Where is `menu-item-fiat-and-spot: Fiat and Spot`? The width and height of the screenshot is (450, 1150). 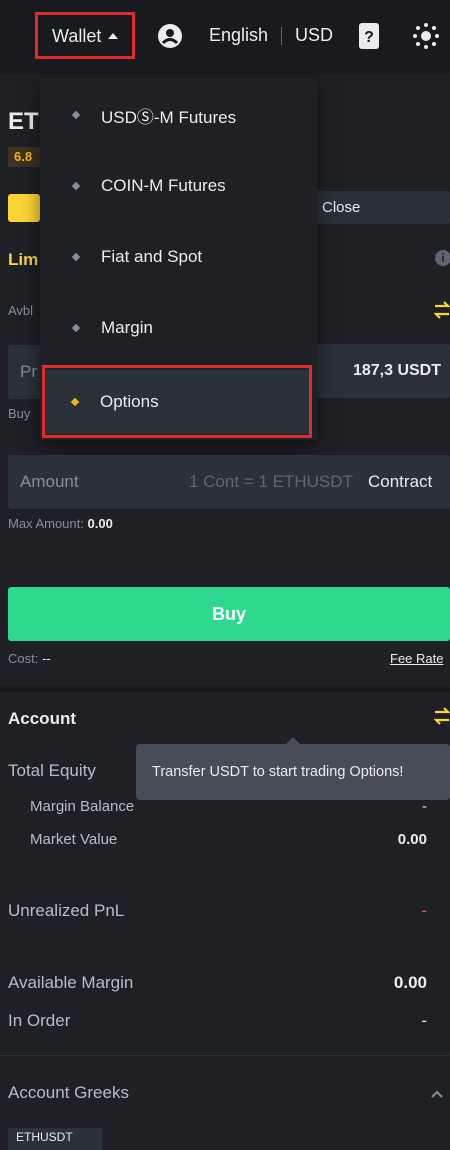 menu-item-fiat-and-spot: Fiat and Spot is located at coordinates (178, 257).